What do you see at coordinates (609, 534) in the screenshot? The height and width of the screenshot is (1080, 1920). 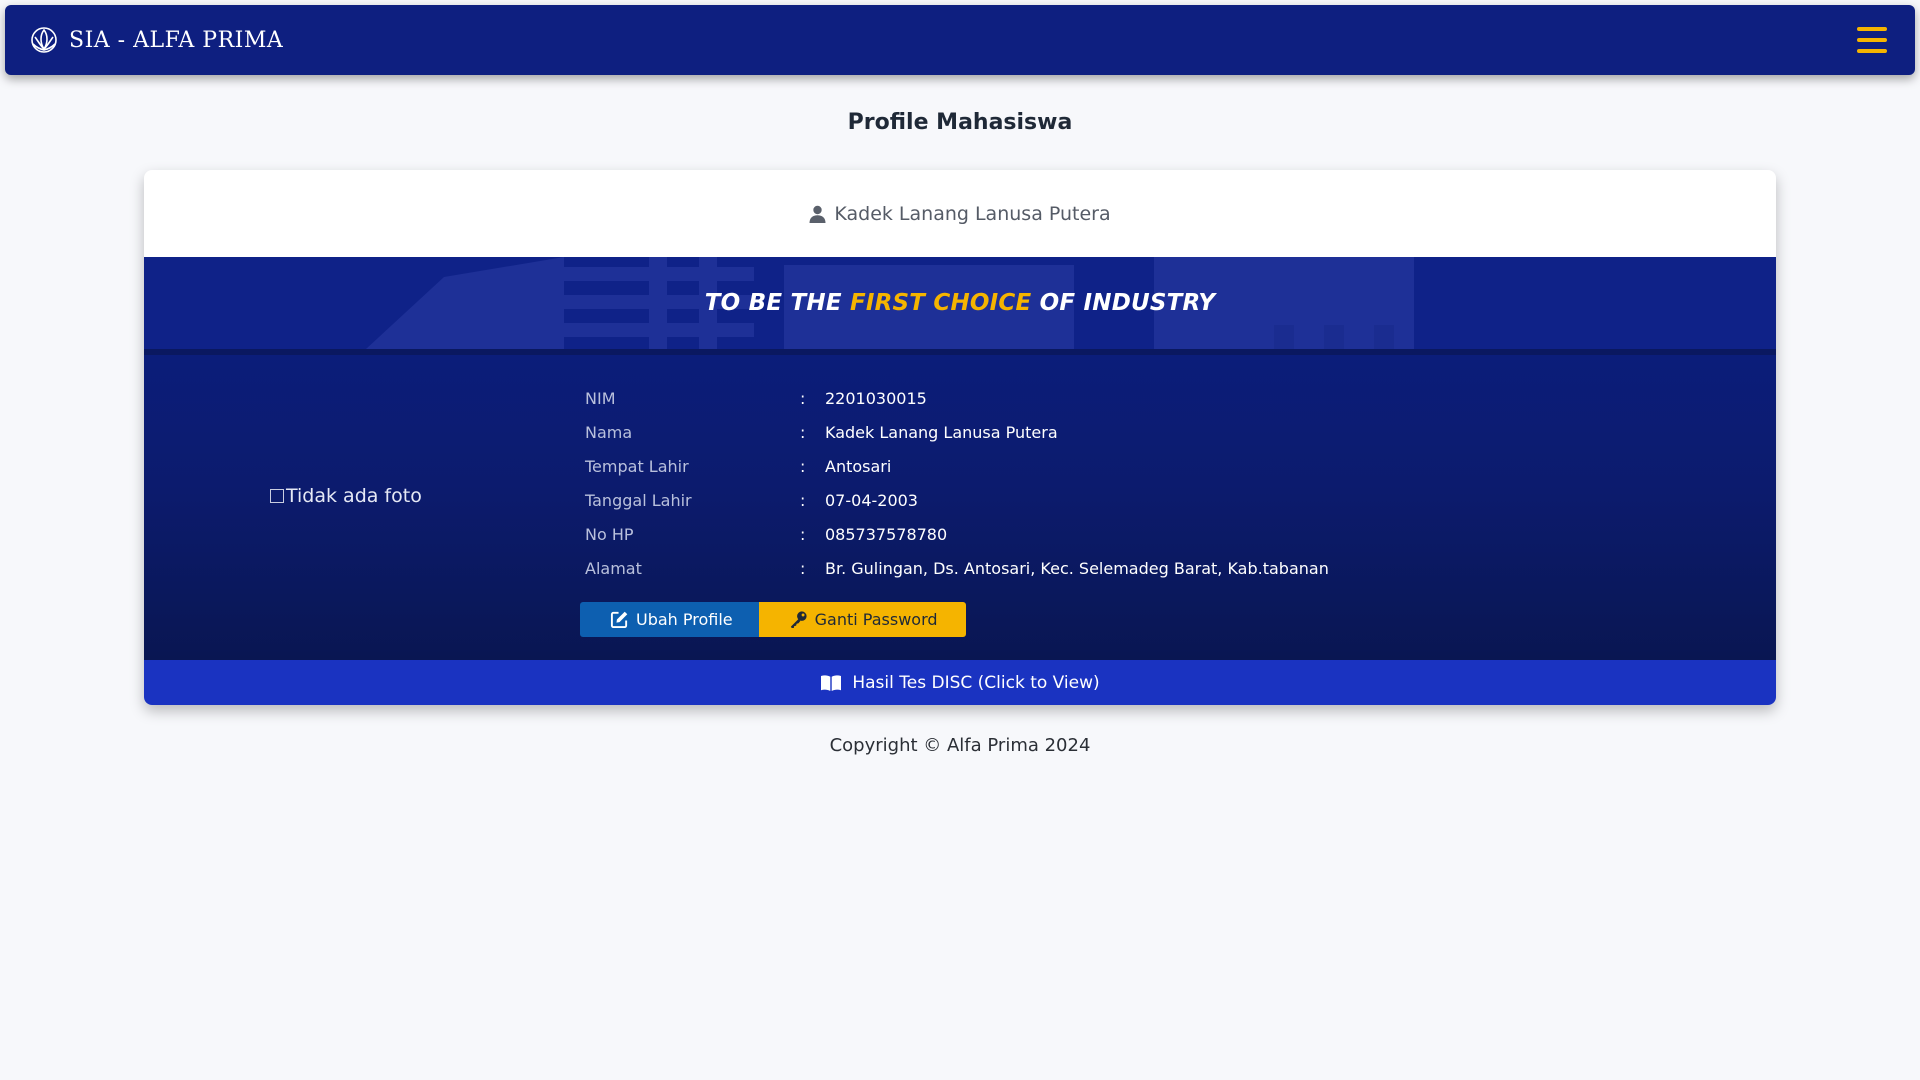 I see `info-label: No HP` at bounding box center [609, 534].